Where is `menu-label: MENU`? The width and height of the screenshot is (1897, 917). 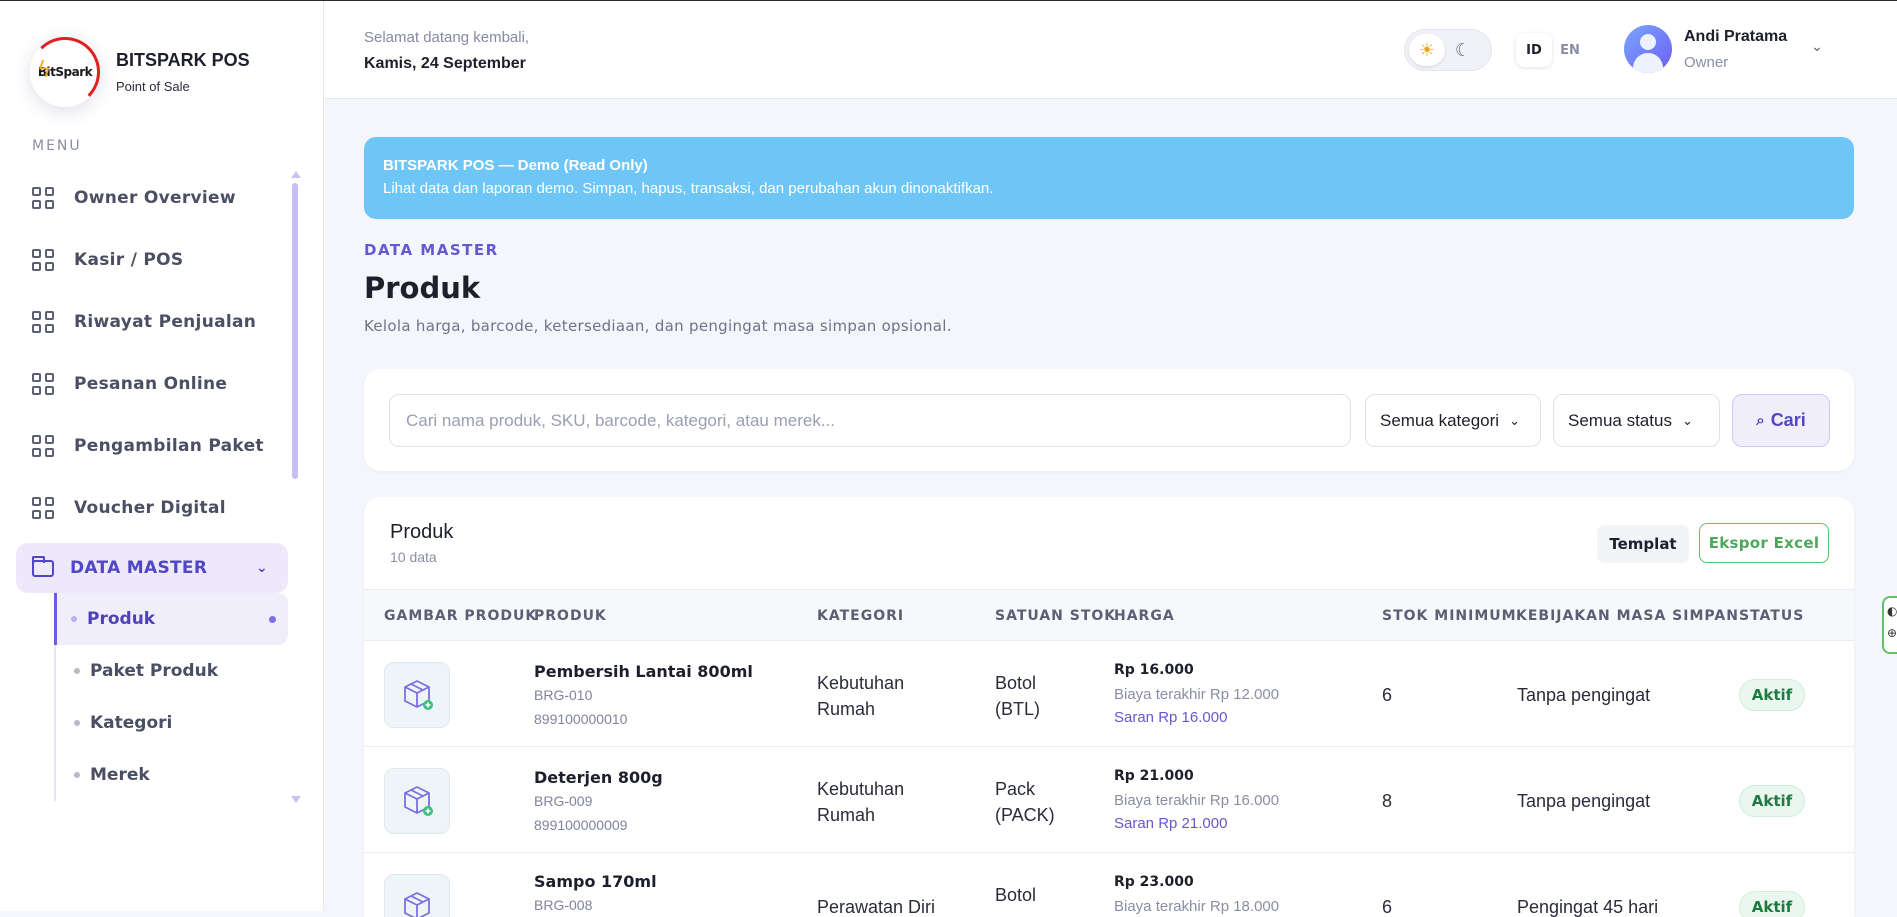
menu-label: MENU is located at coordinates (57, 146).